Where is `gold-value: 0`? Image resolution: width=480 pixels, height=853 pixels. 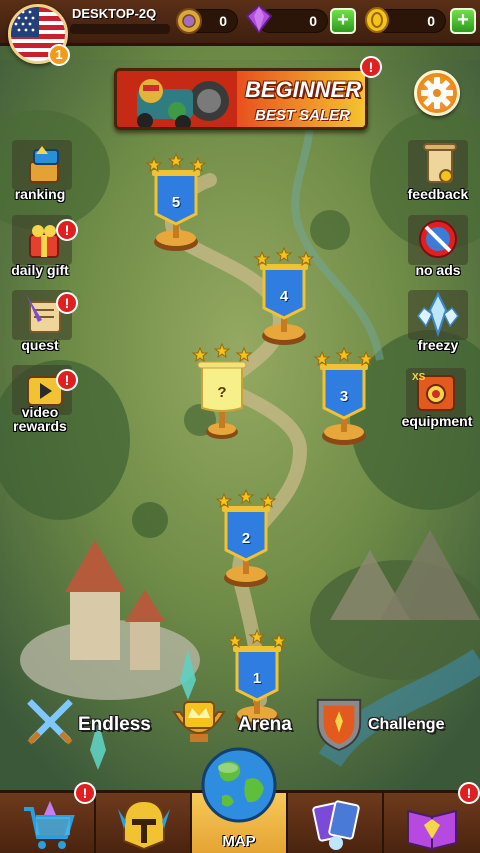
gold-value: 0 is located at coordinates (431, 21).